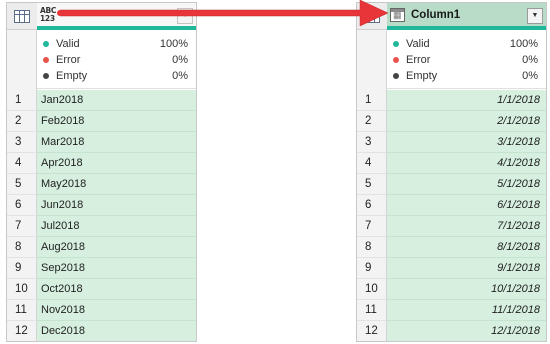 The image size is (550, 344). What do you see at coordinates (116, 121) in the screenshot?
I see `table-cell: Feb2018` at bounding box center [116, 121].